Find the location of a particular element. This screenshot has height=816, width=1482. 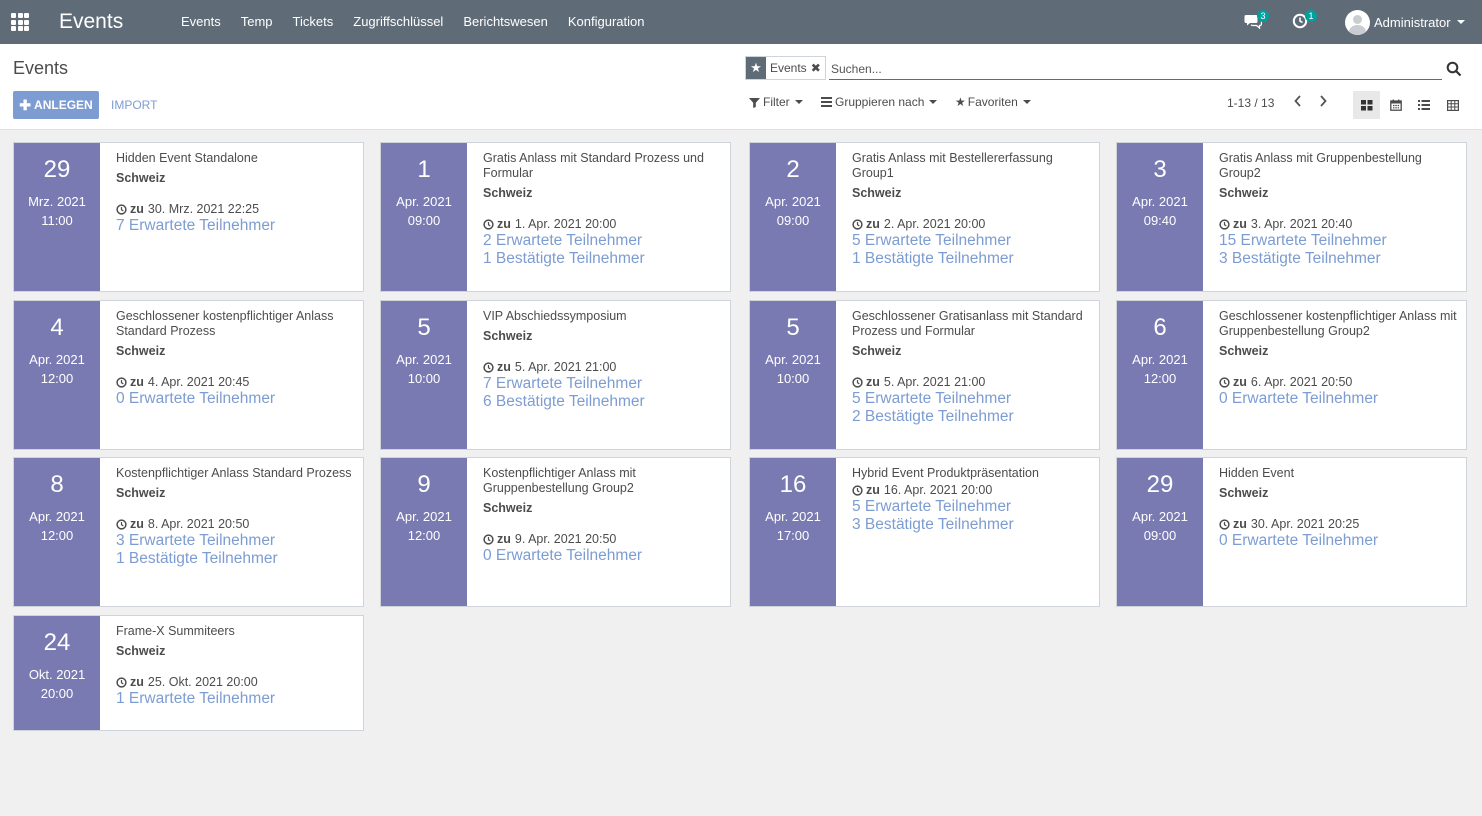

event-time: 10:00 is located at coordinates (793, 378).